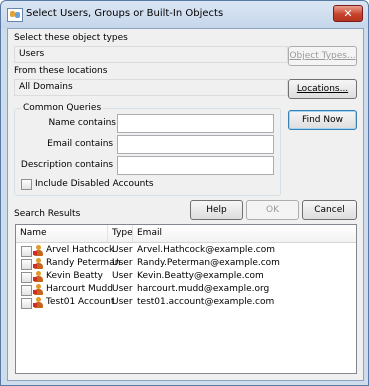 The width and height of the screenshot is (369, 386). Describe the element at coordinates (83, 263) in the screenshot. I see `cell-name: Randy Peterman` at that location.